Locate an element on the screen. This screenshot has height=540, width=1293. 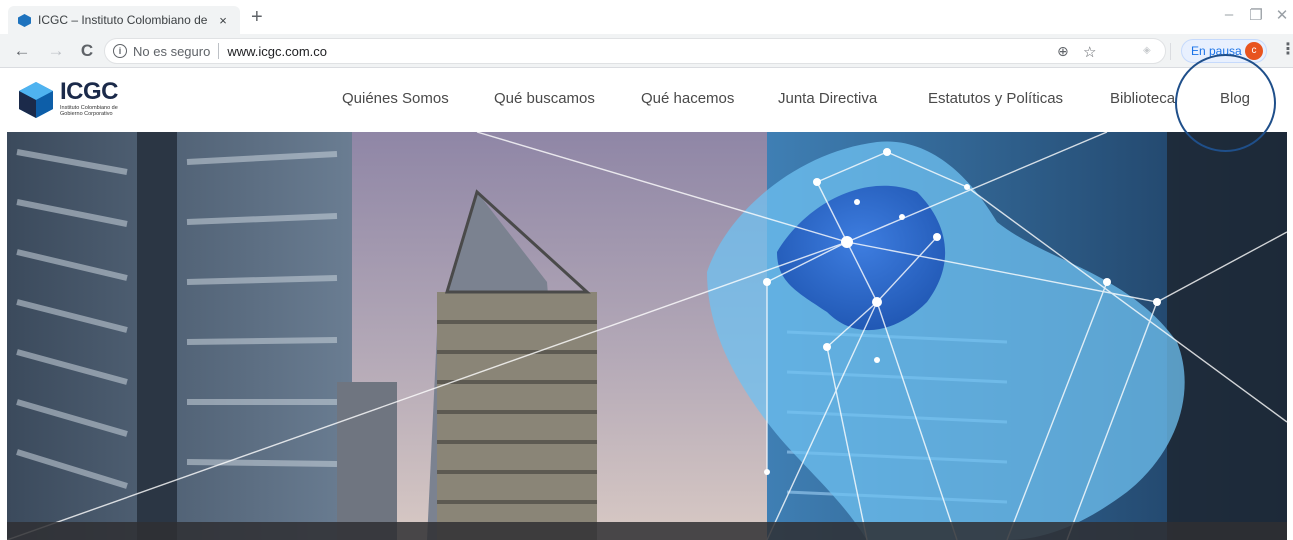
hero-caption-bar is located at coordinates (647, 531).